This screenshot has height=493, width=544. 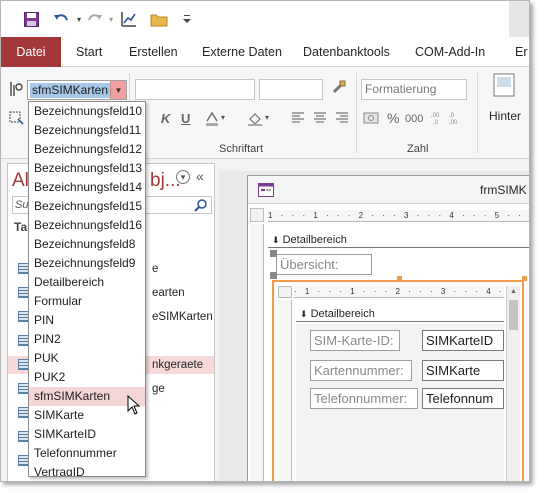 What do you see at coordinates (265, 19) in the screenshot?
I see `quick-access-toolbar: ▾ ▾` at bounding box center [265, 19].